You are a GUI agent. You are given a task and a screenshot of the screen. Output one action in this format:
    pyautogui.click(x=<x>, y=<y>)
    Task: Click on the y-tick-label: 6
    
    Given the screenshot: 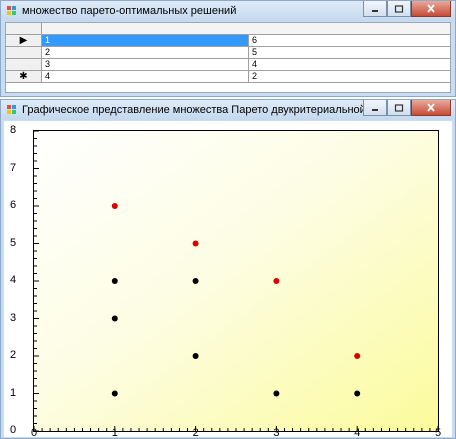 What is the action you would take?
    pyautogui.click(x=13, y=205)
    